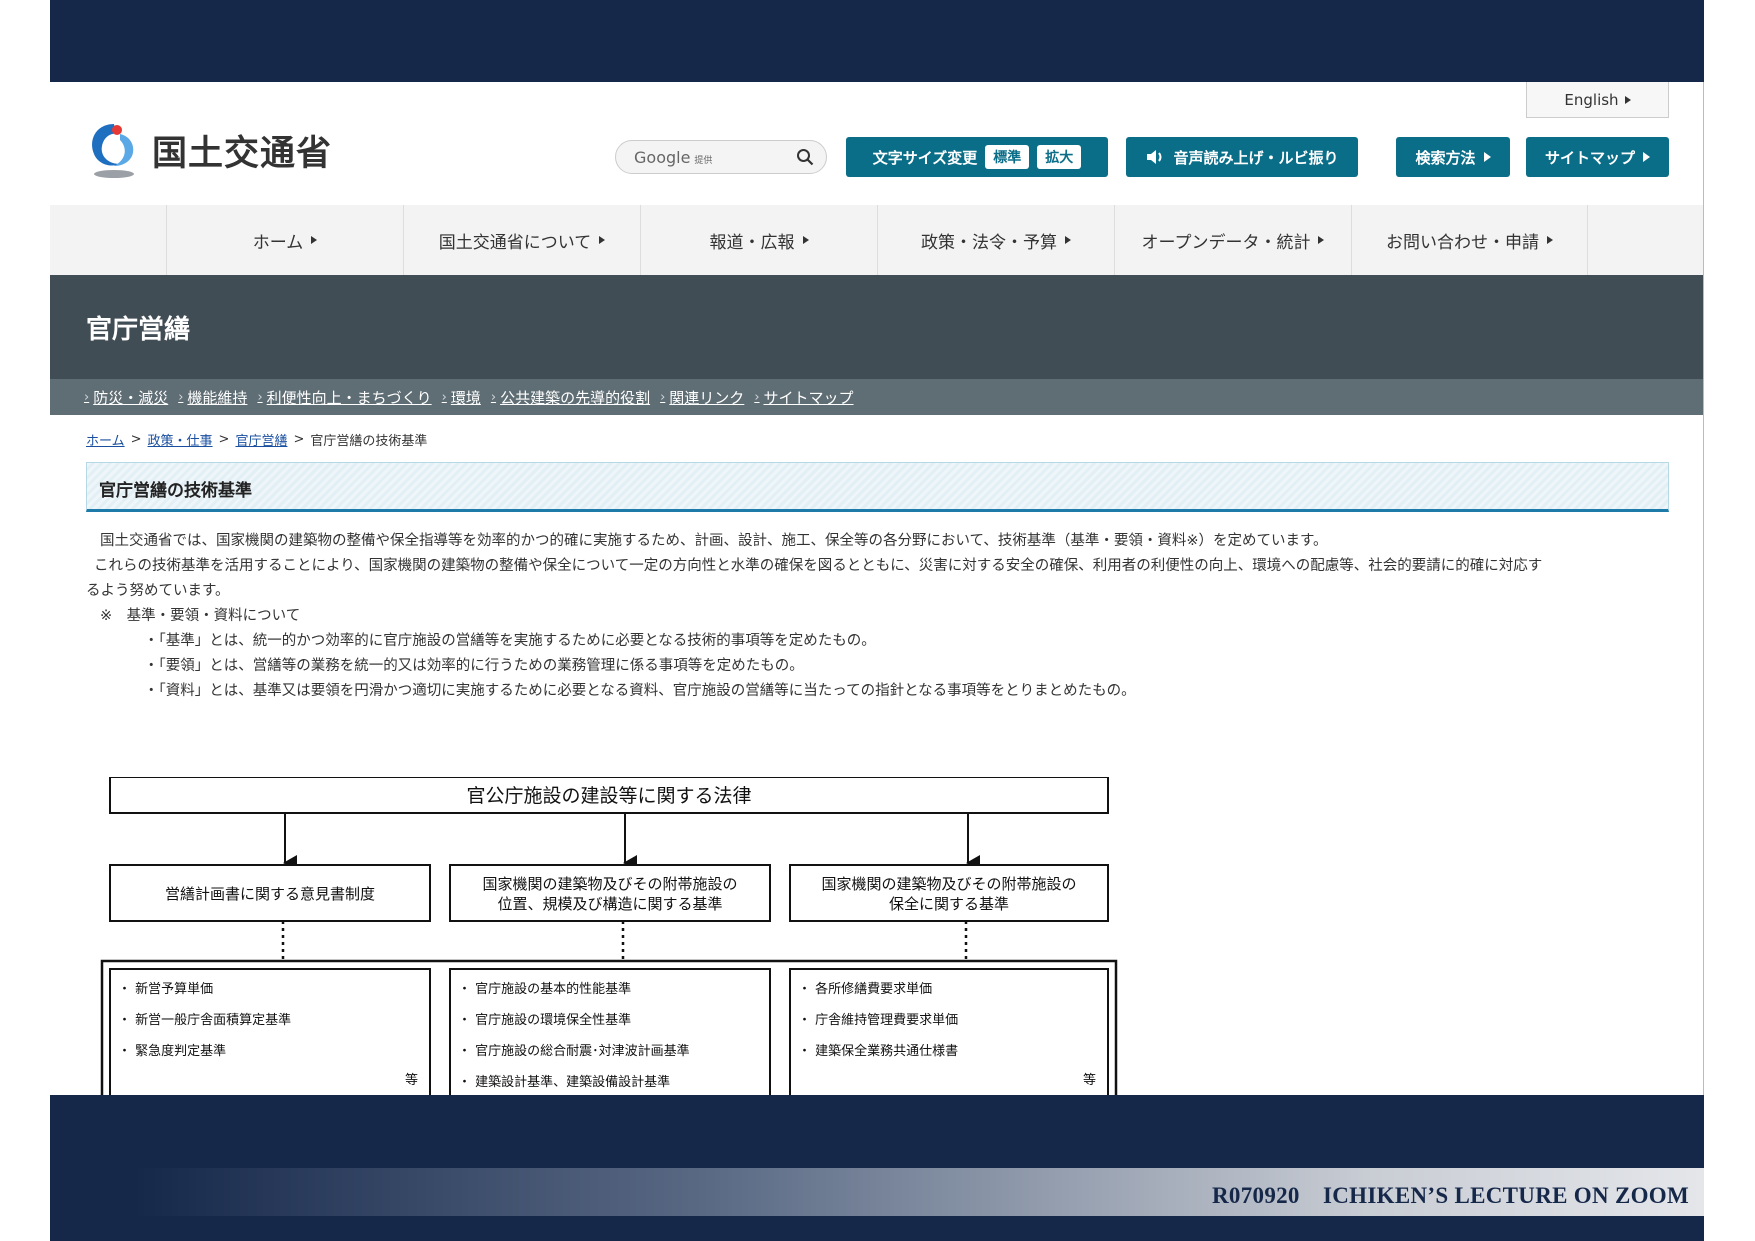 The height and width of the screenshot is (1241, 1755). I want to click on sitemap-label: サイトマップ, so click(1589, 157).